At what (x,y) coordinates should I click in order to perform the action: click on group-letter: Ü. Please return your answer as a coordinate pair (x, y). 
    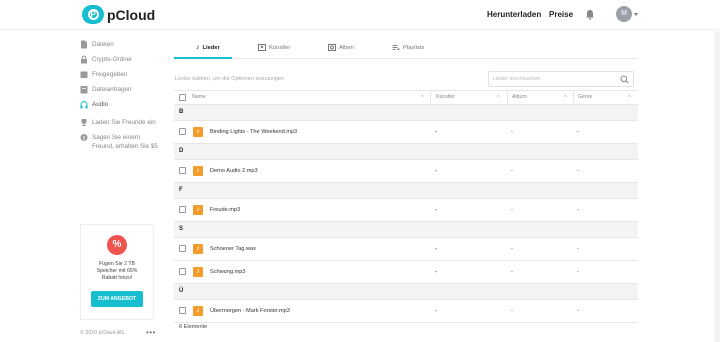
    Looking at the image, I should click on (181, 291).